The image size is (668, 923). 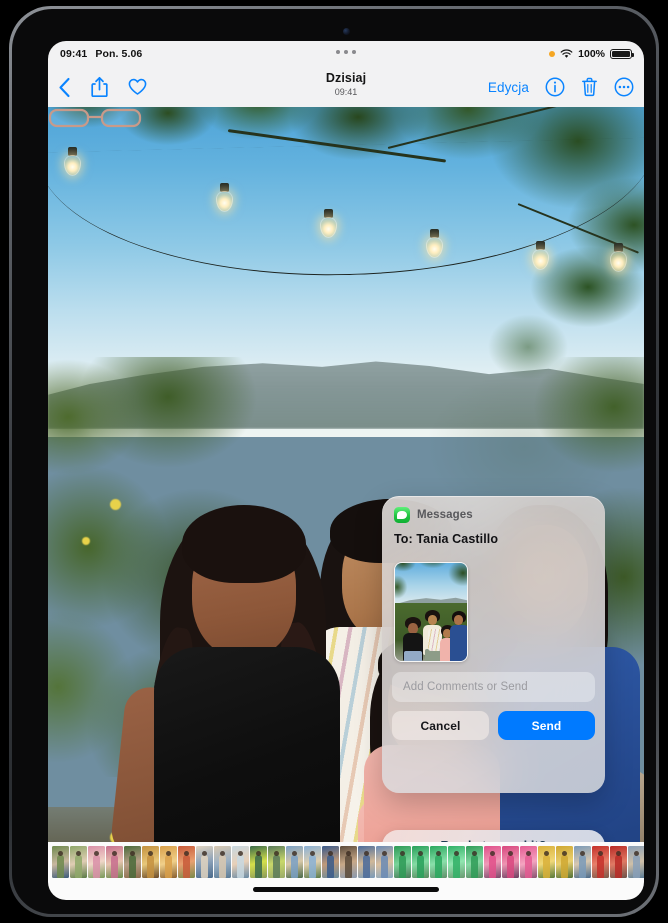 What do you see at coordinates (555, 87) in the screenshot?
I see `info-circle-icon` at bounding box center [555, 87].